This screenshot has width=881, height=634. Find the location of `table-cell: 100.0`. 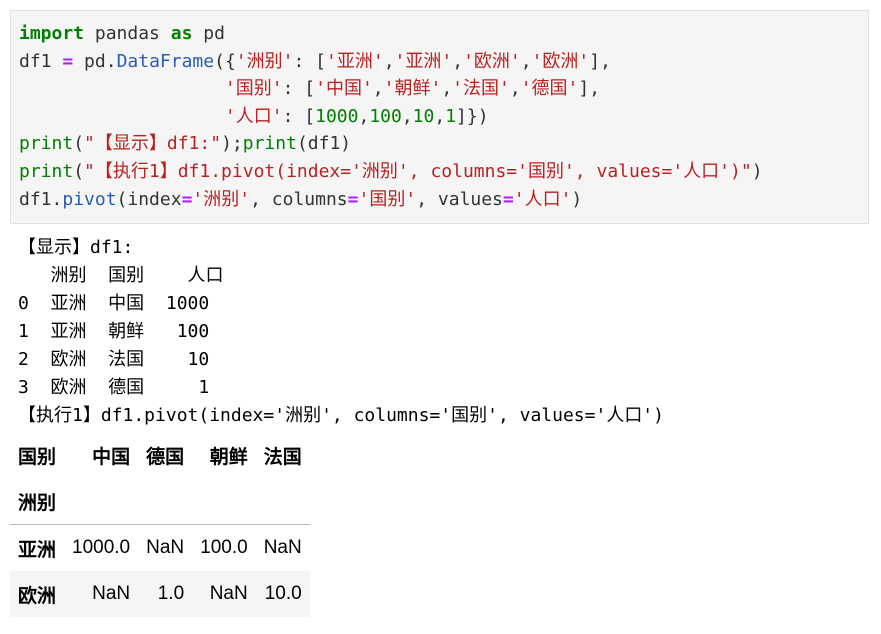

table-cell: 100.0 is located at coordinates (224, 547).